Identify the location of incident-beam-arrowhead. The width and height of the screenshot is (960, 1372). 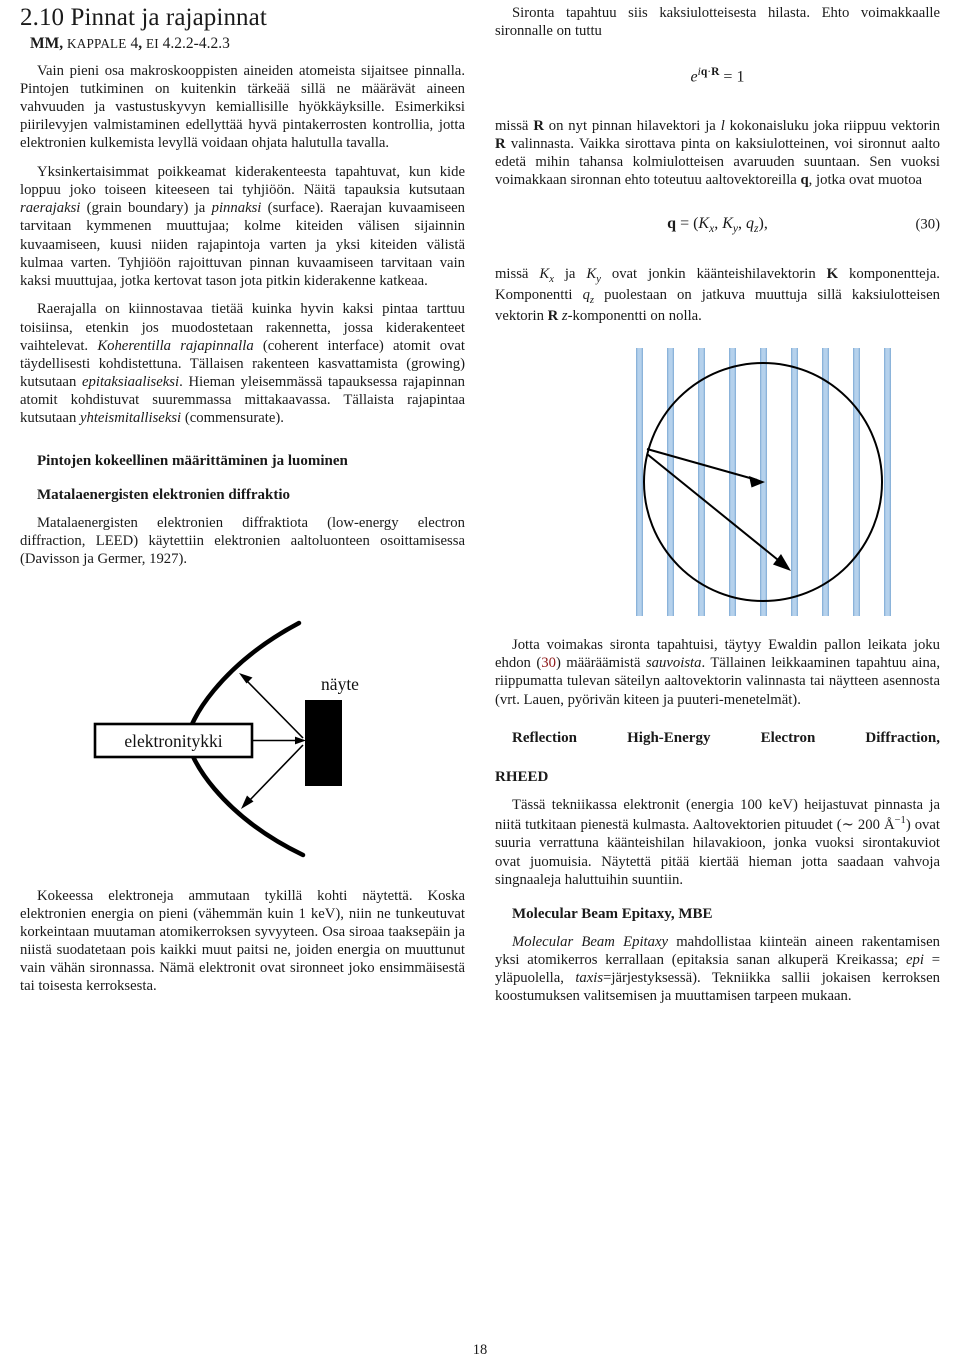
(300, 740).